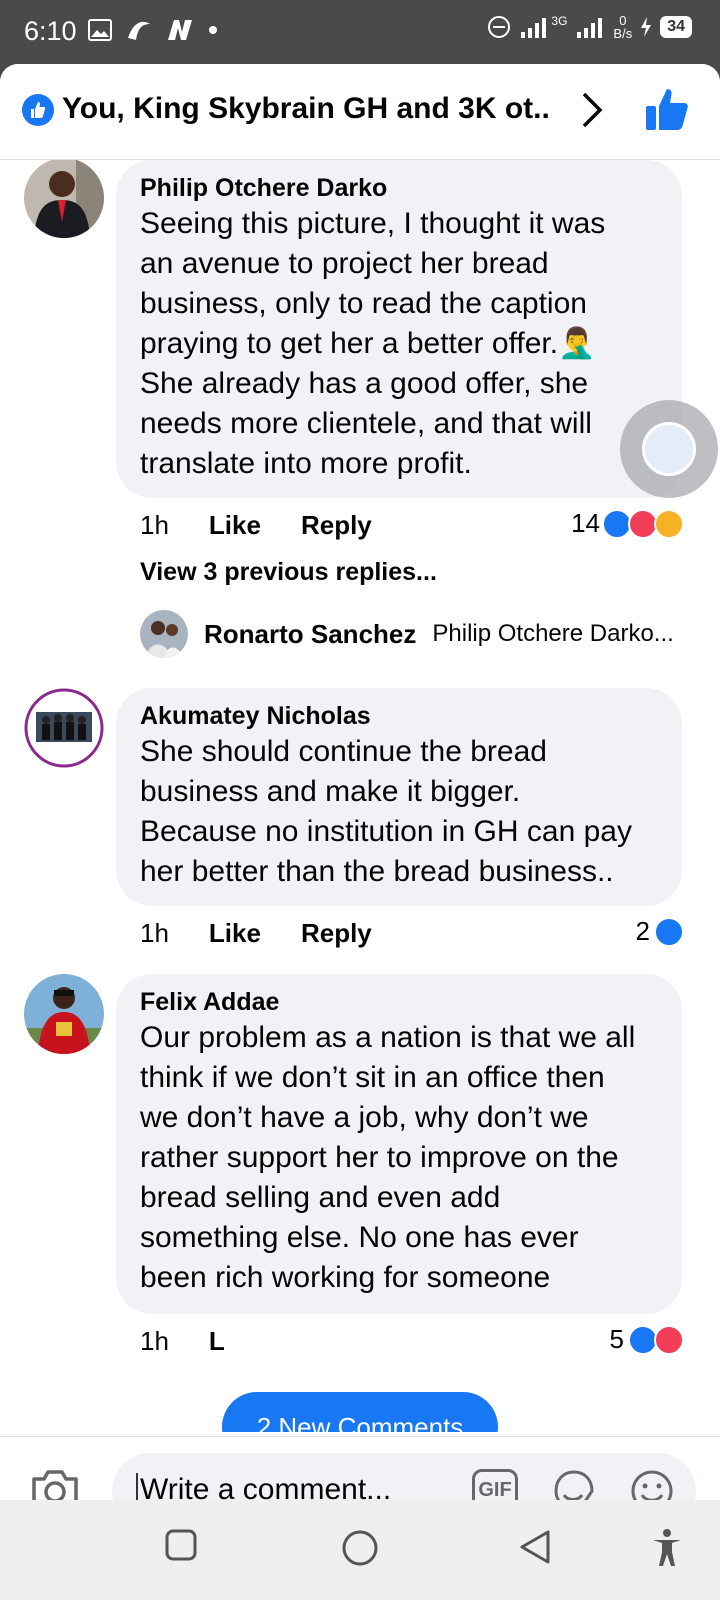 The height and width of the screenshot is (1600, 720). What do you see at coordinates (534, 28) in the screenshot?
I see `signal-icon` at bounding box center [534, 28].